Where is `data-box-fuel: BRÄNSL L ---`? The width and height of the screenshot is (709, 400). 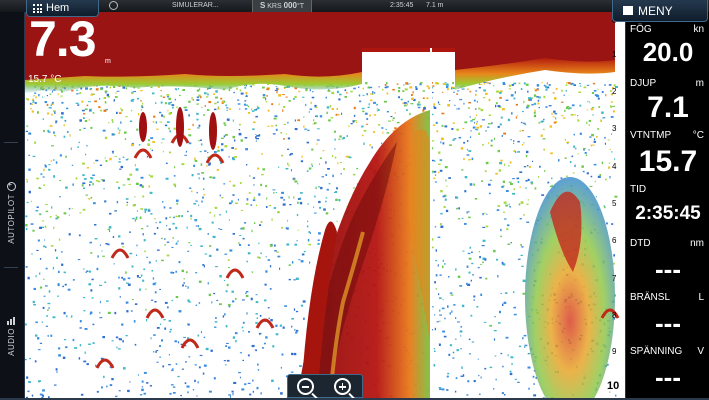
data-box-fuel: BRÄNSL L --- is located at coordinates (667, 318).